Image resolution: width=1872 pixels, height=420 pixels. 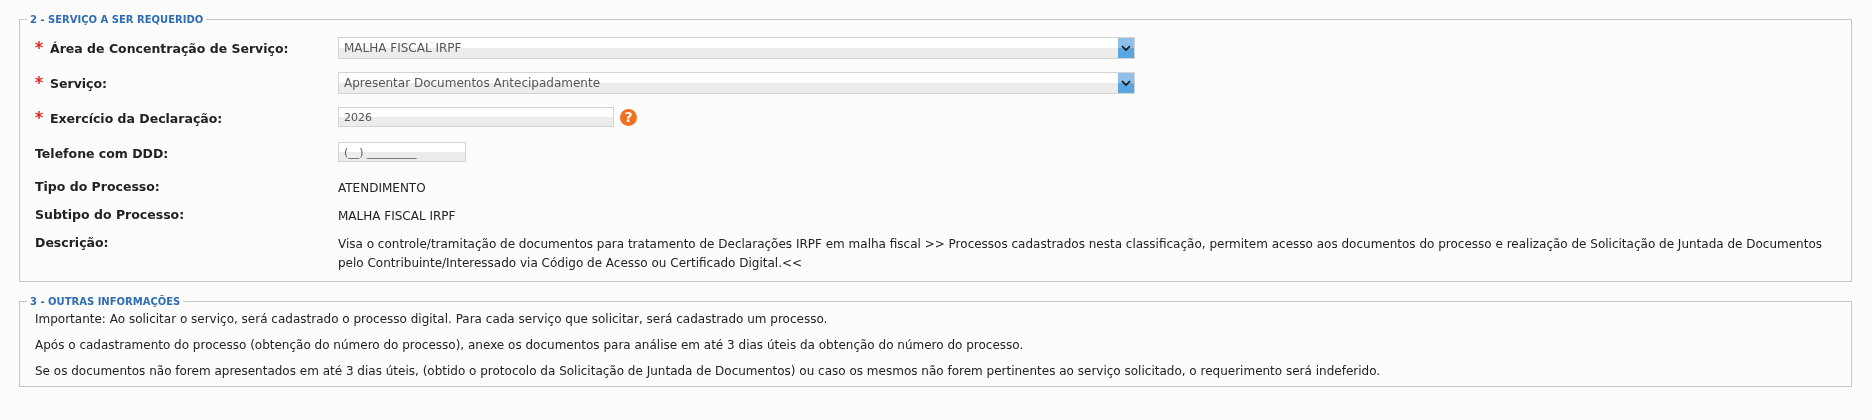 What do you see at coordinates (476, 117) in the screenshot?
I see `input-field: 2026` at bounding box center [476, 117].